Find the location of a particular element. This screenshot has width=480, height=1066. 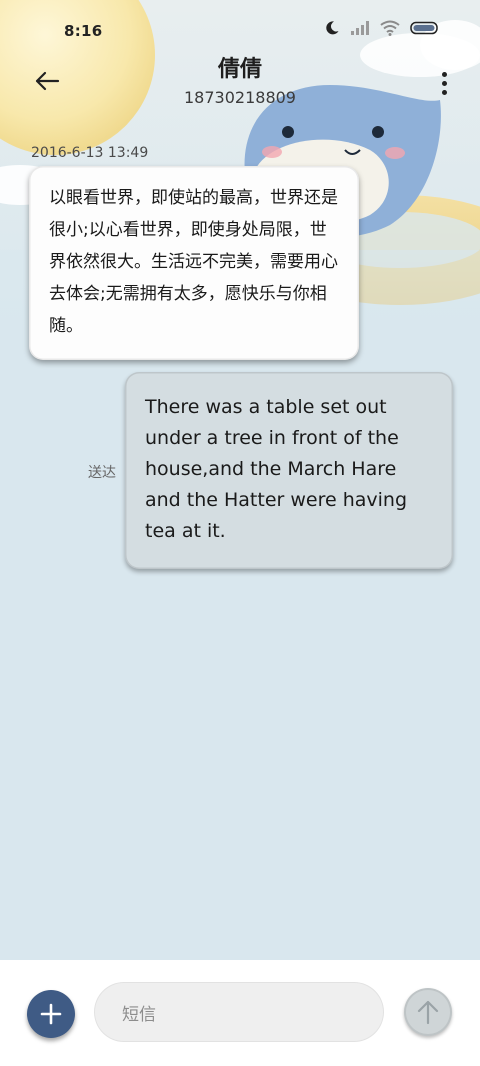

send-button is located at coordinates (428, 1012).